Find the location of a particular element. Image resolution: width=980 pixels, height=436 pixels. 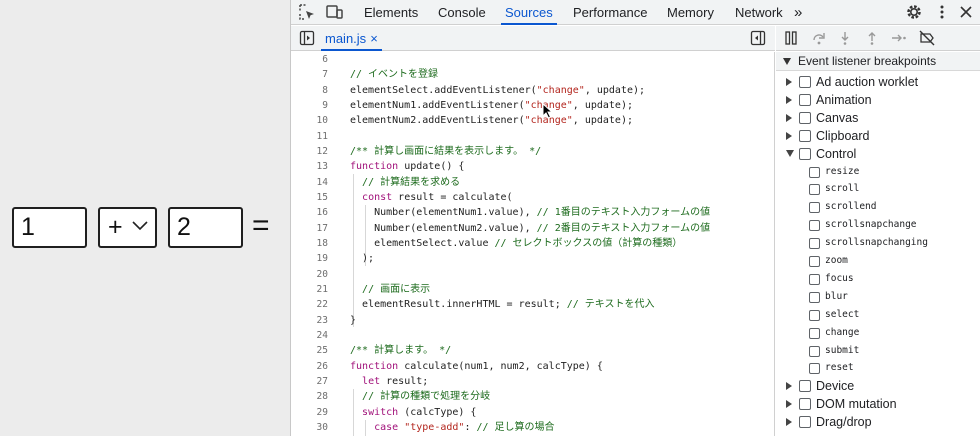

breakpoint-category: Animation is located at coordinates (878, 100).